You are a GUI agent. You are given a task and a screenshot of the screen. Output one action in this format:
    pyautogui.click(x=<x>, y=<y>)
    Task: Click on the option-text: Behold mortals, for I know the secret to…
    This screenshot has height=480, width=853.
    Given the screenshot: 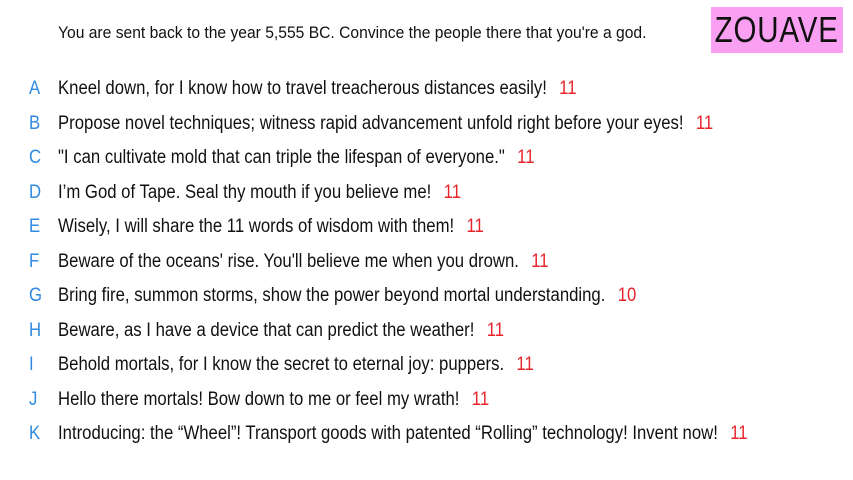 What is the action you would take?
    pyautogui.click(x=281, y=365)
    